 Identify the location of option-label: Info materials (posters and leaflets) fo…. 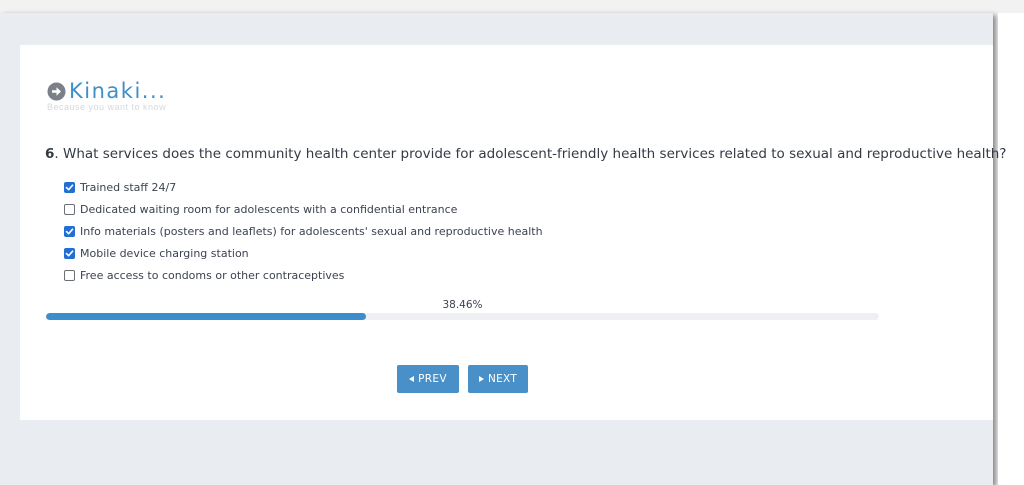
(311, 231).